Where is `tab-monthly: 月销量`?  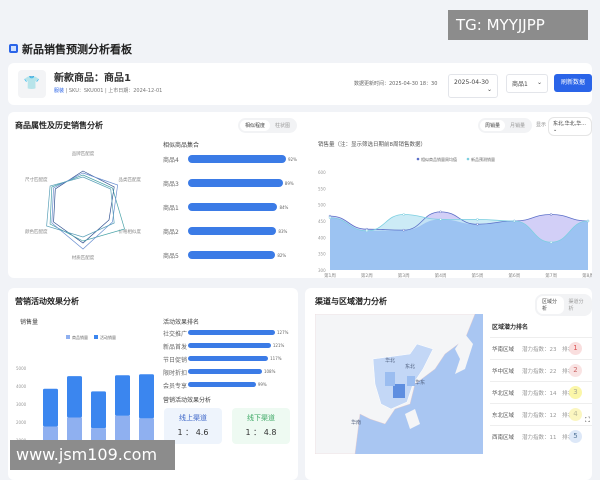
tab-monthly: 月销量 is located at coordinates (517, 125).